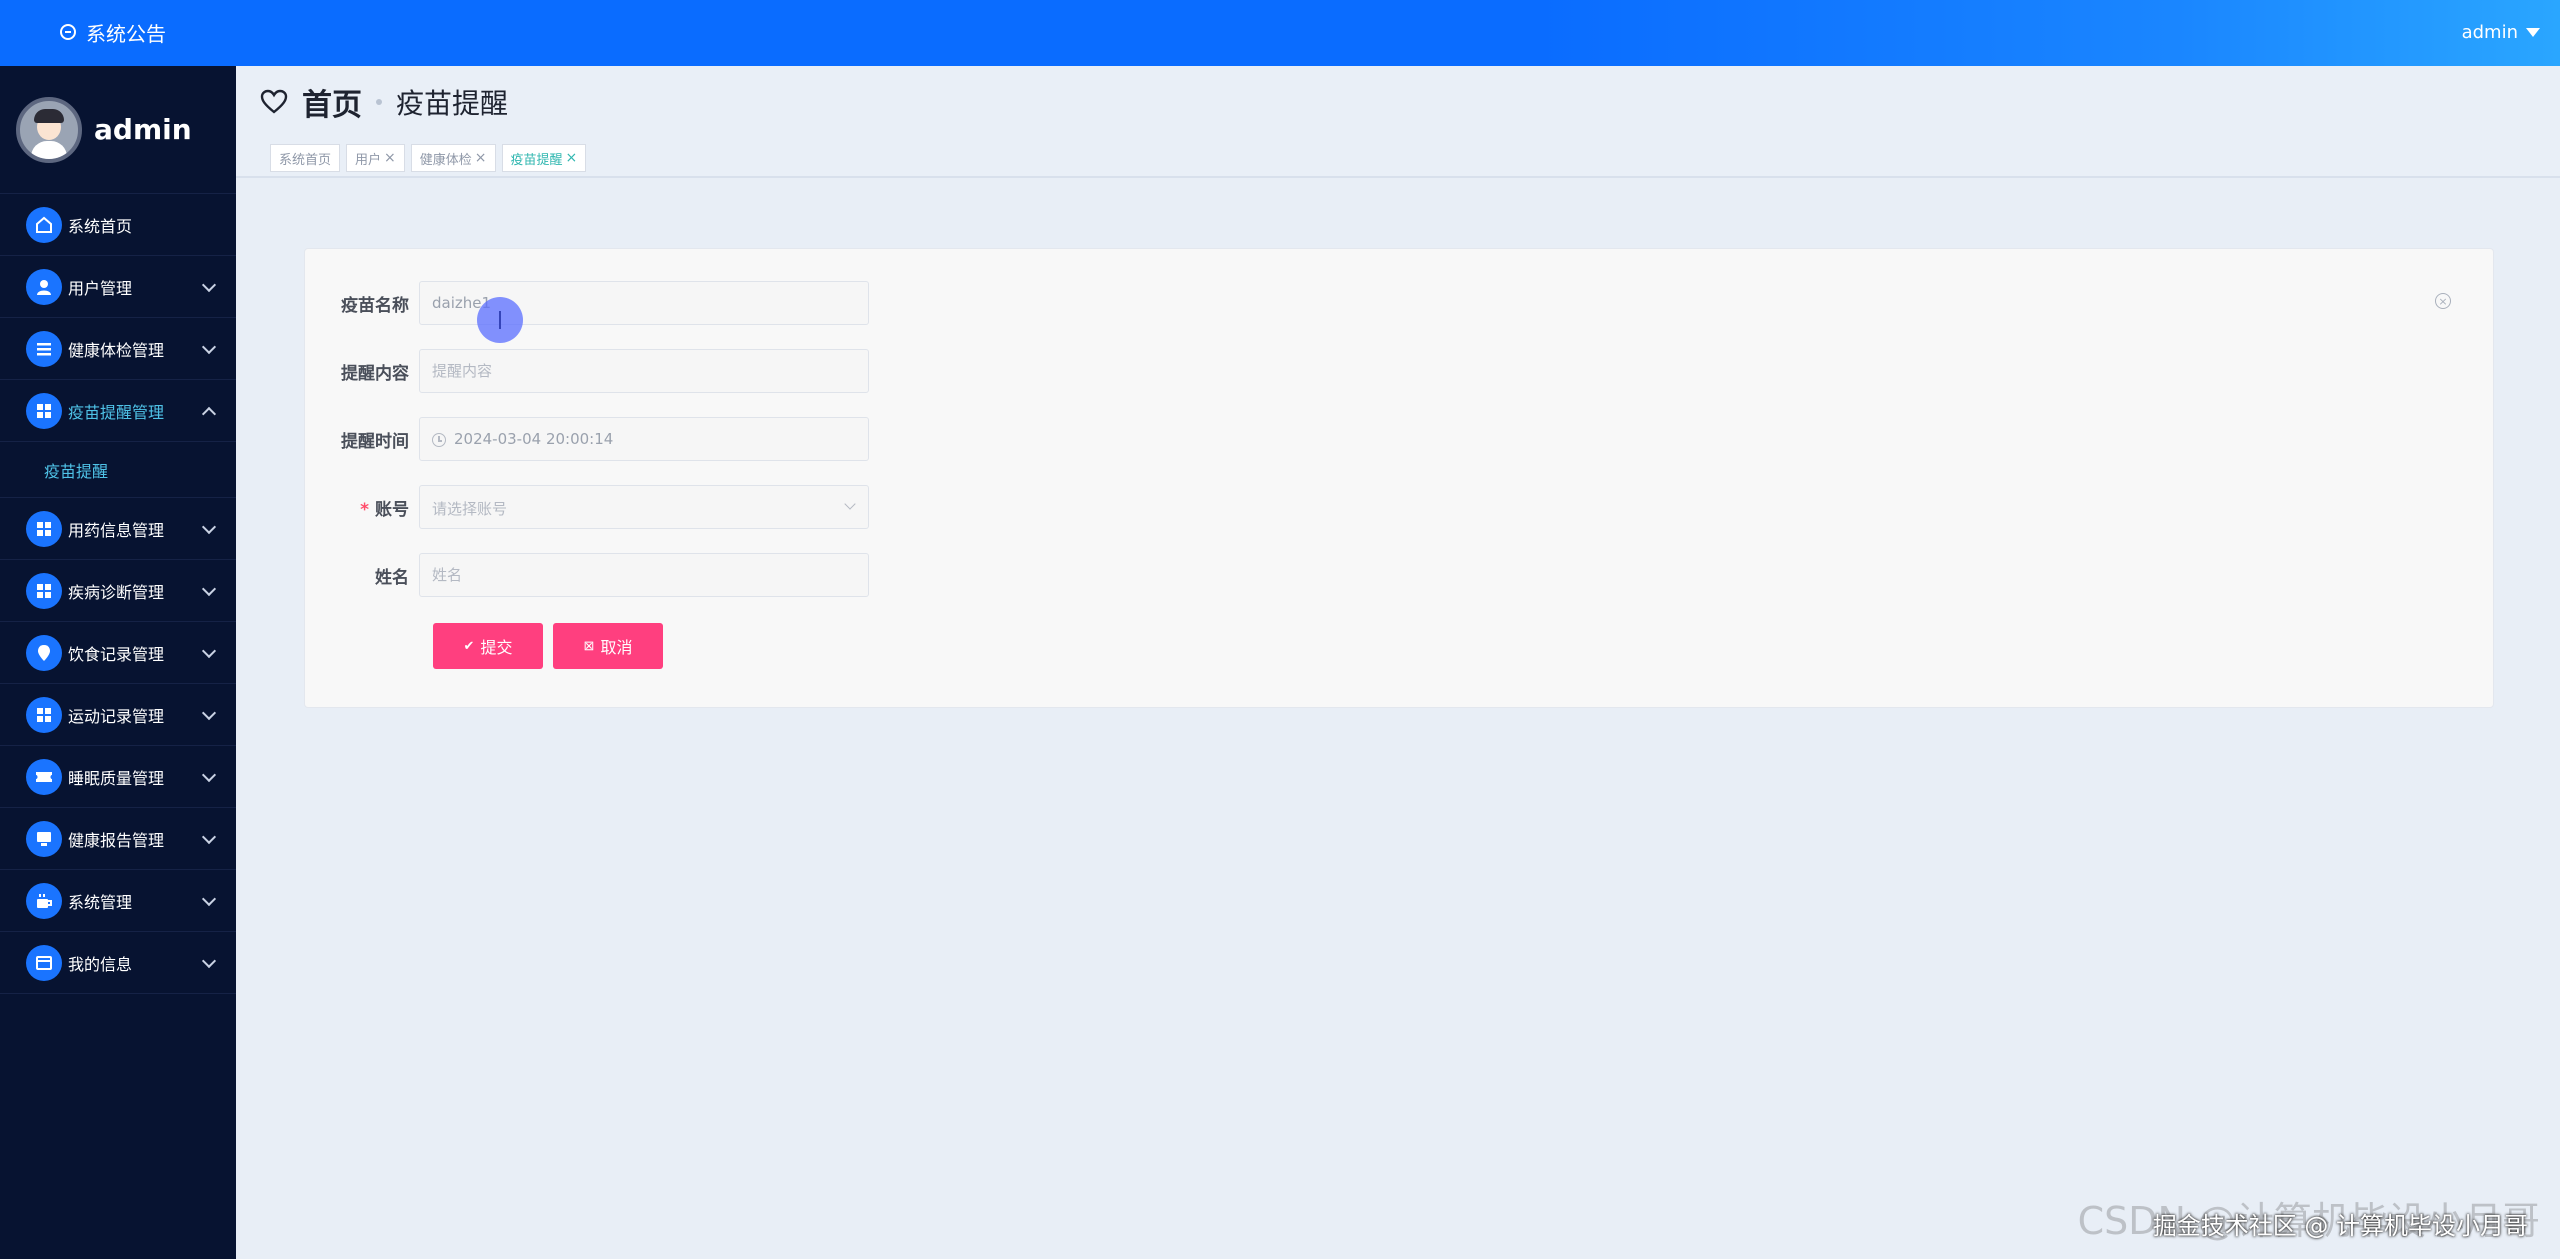  What do you see at coordinates (2533, 32) in the screenshot?
I see `caret-down-icon` at bounding box center [2533, 32].